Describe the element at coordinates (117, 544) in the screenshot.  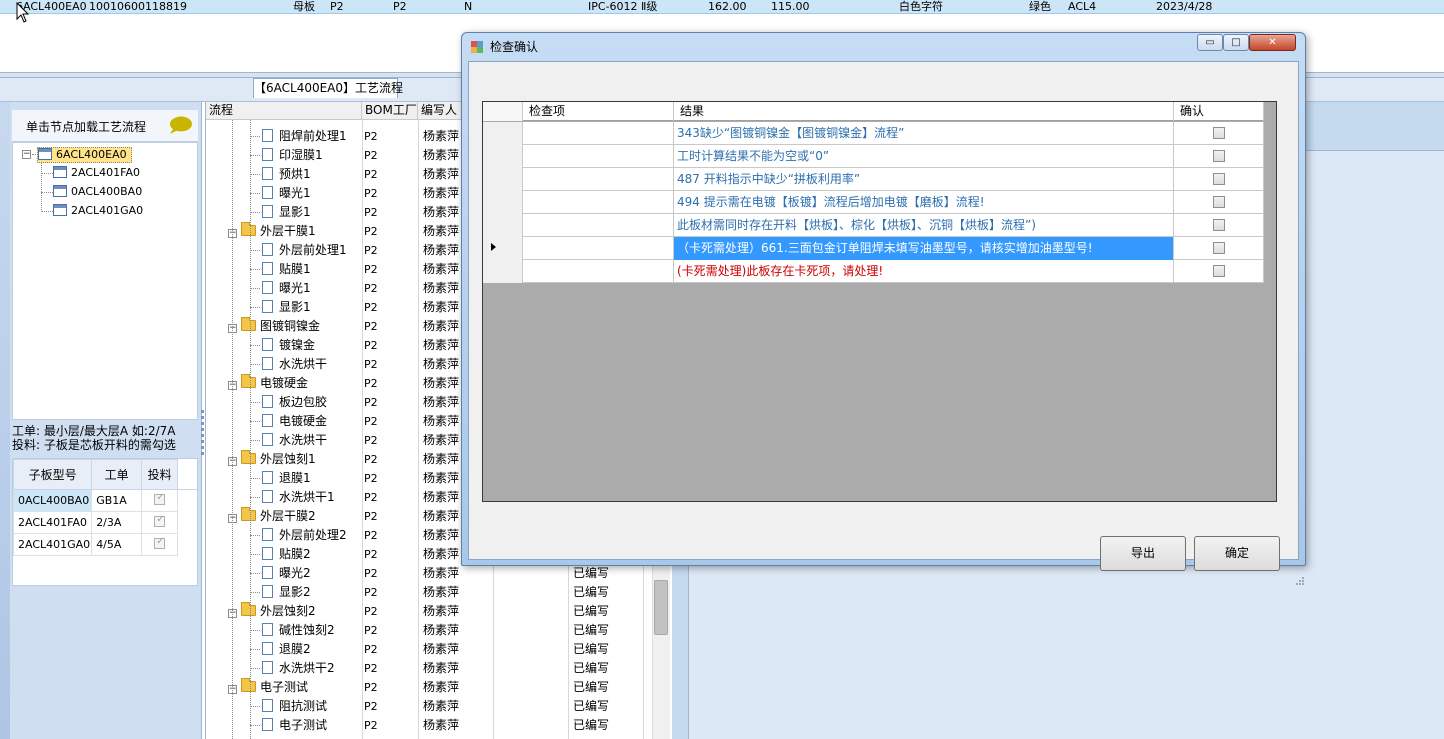
I see `cell-order: 4/5A` at that location.